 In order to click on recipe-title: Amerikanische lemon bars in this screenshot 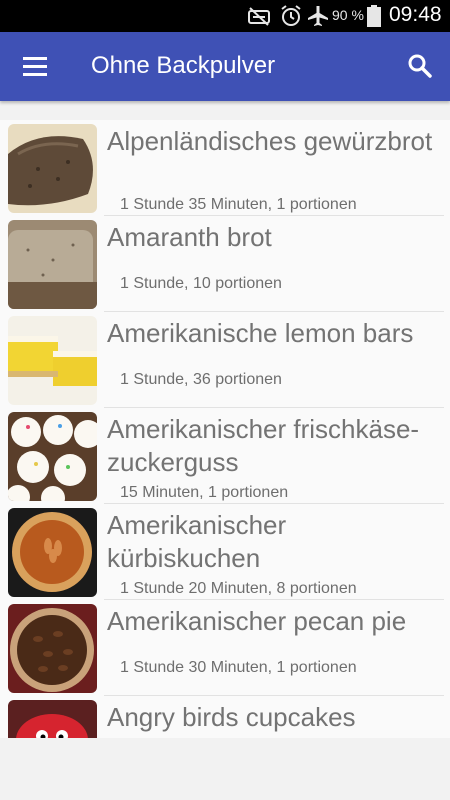, I will do `click(260, 333)`.